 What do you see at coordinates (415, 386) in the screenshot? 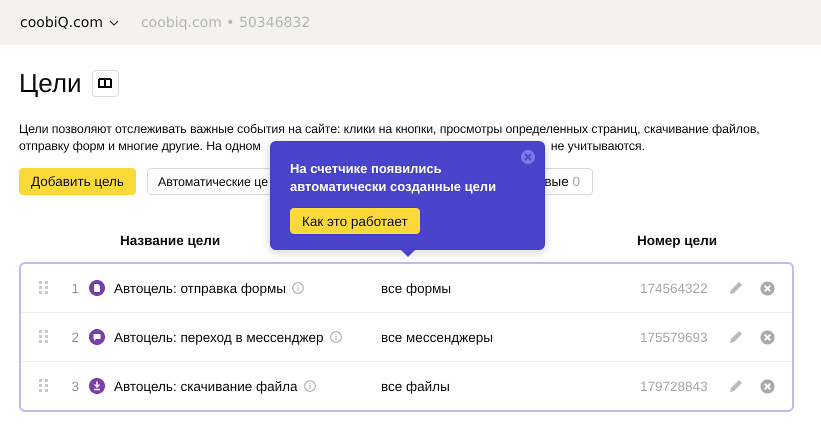
I see `goal-condition: все файлы` at bounding box center [415, 386].